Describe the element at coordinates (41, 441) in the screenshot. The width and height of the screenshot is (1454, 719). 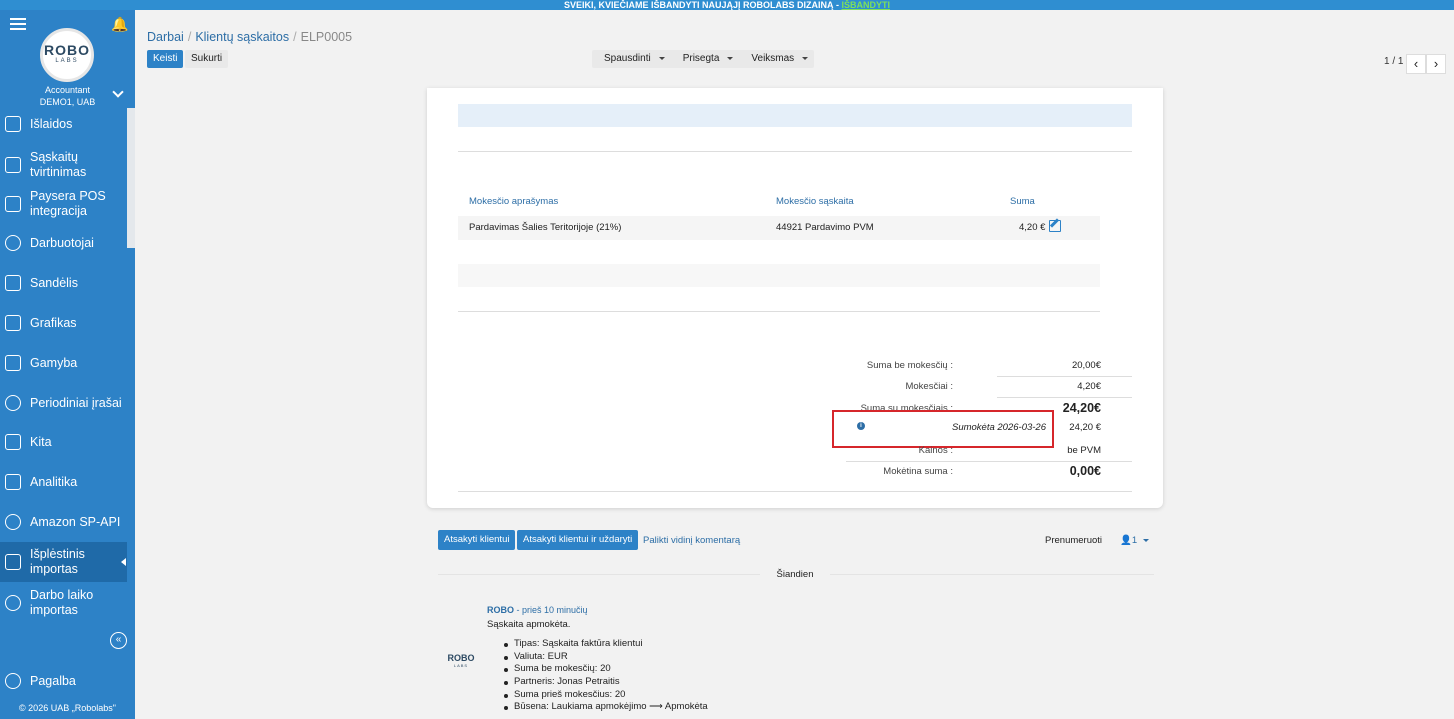
I see `sidebar-item-label: Kita` at that location.